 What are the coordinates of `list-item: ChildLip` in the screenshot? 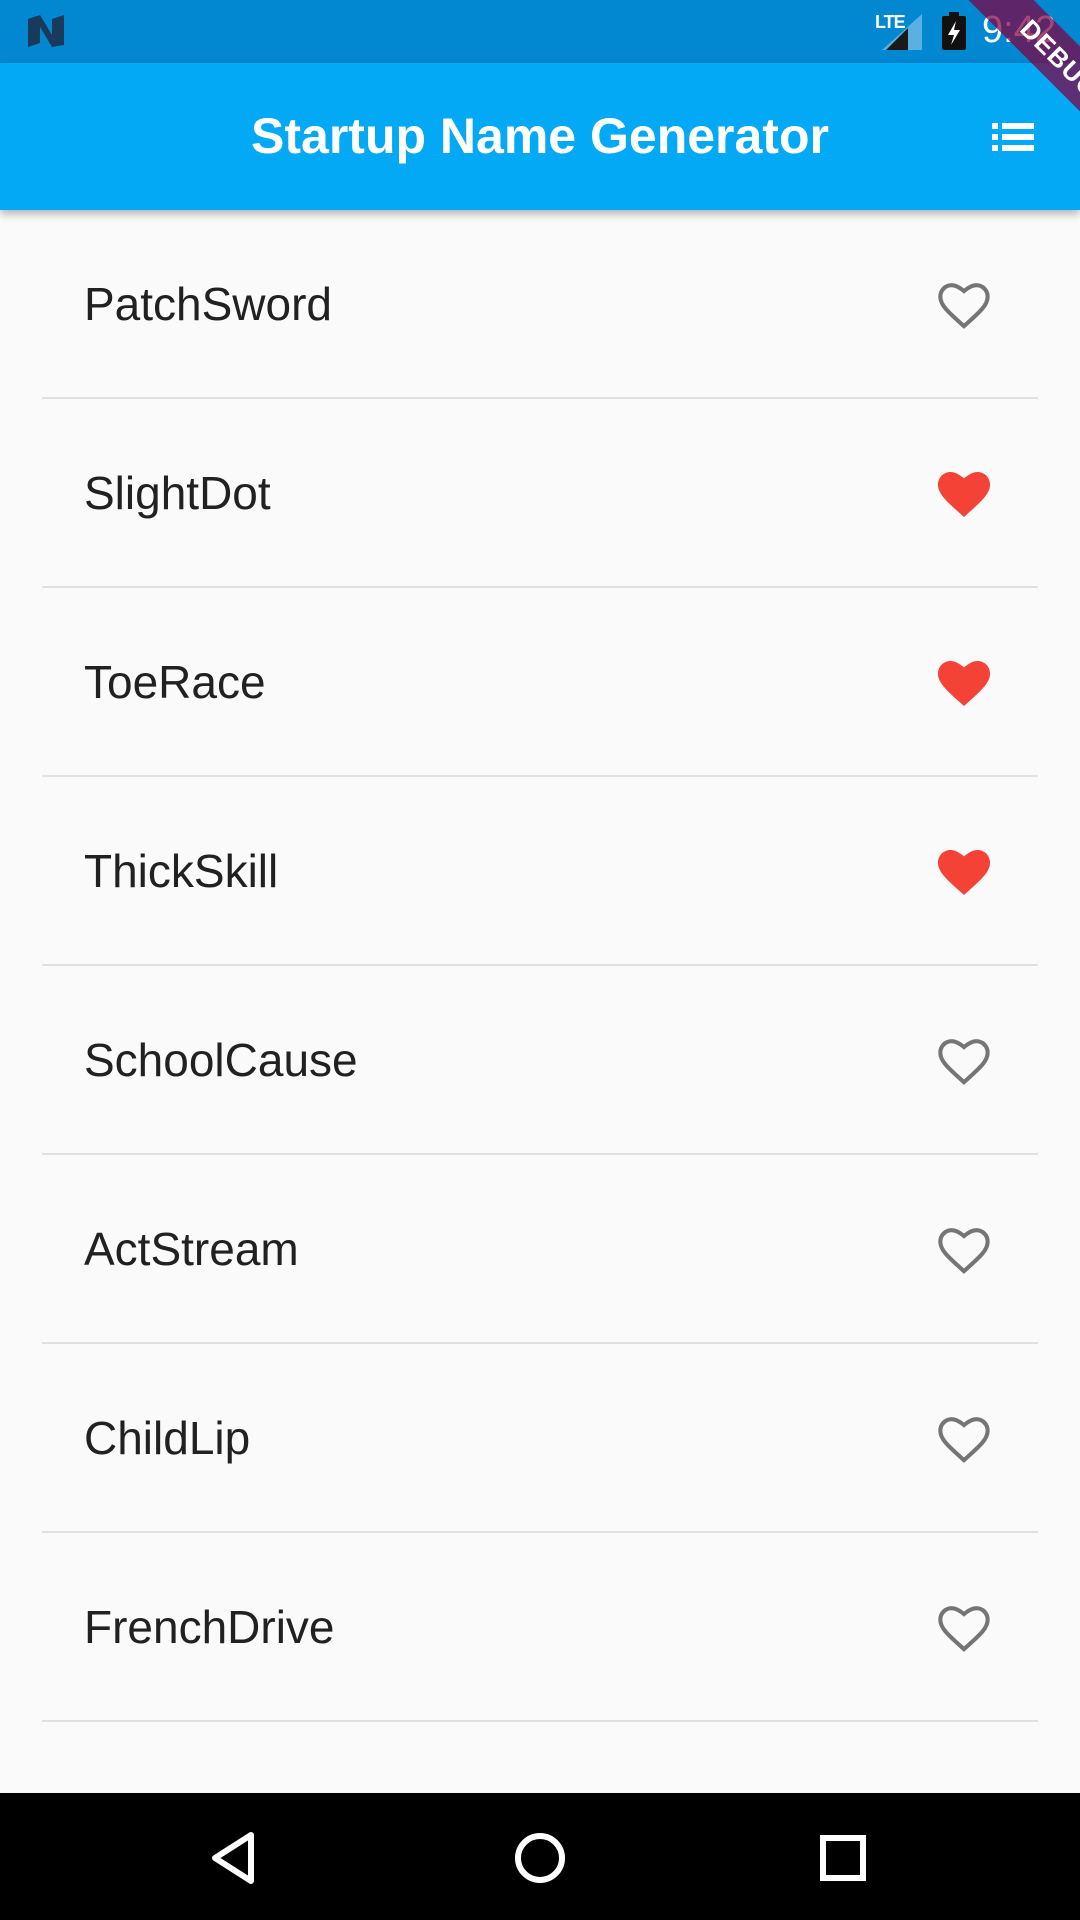 It's located at (540, 1438).